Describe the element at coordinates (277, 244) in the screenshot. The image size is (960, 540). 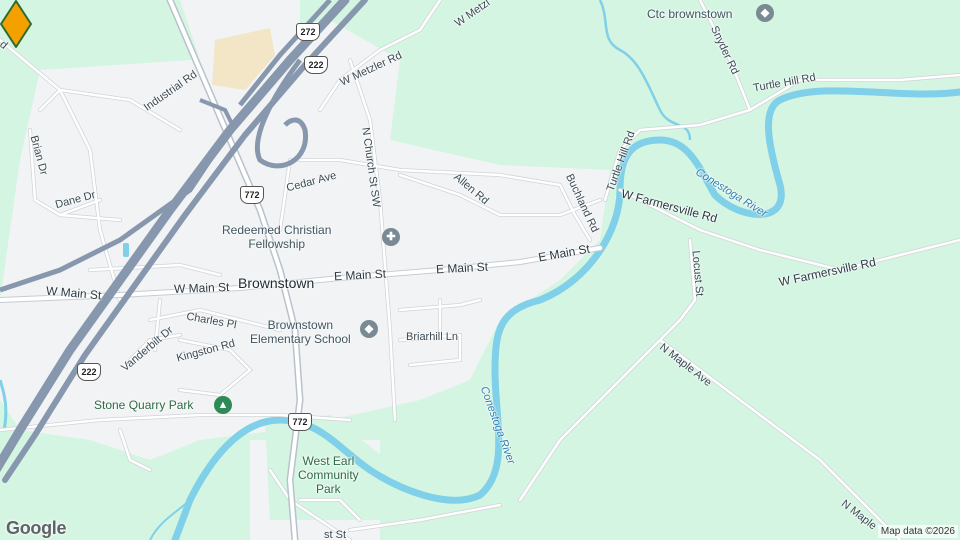
I see `poi-church-line2: Fellowship` at that location.